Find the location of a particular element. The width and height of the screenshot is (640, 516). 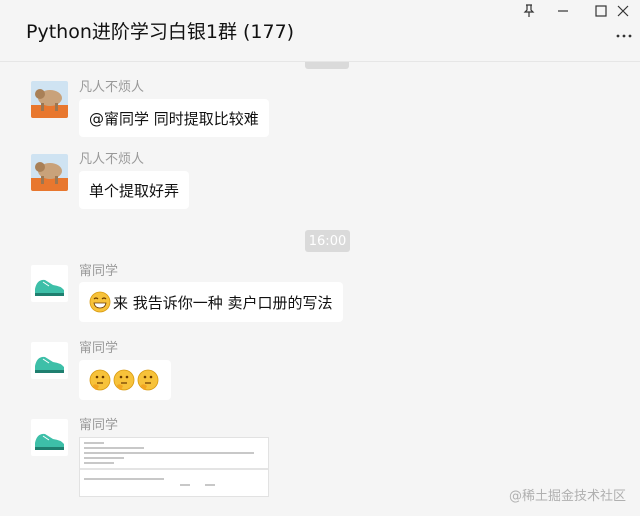

code-screenshot-attachment is located at coordinates (174, 467).